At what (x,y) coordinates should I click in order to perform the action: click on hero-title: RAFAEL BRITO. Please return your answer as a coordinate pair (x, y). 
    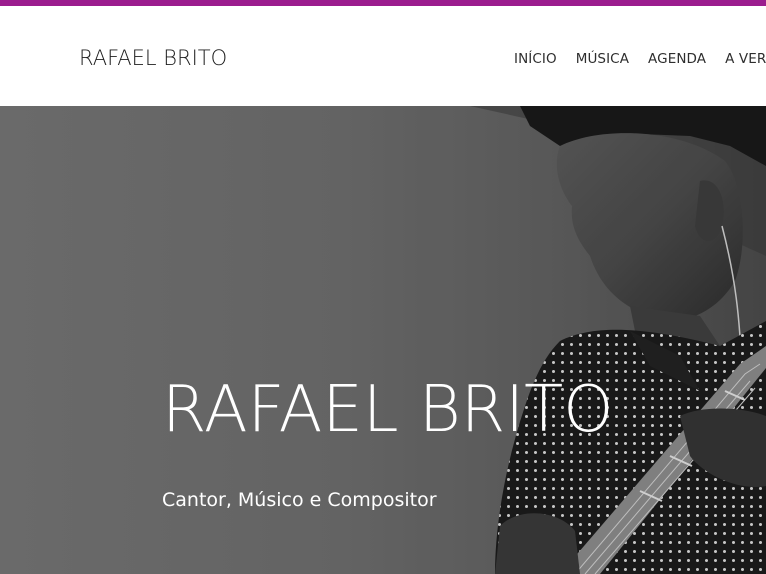
    Looking at the image, I should click on (388, 410).